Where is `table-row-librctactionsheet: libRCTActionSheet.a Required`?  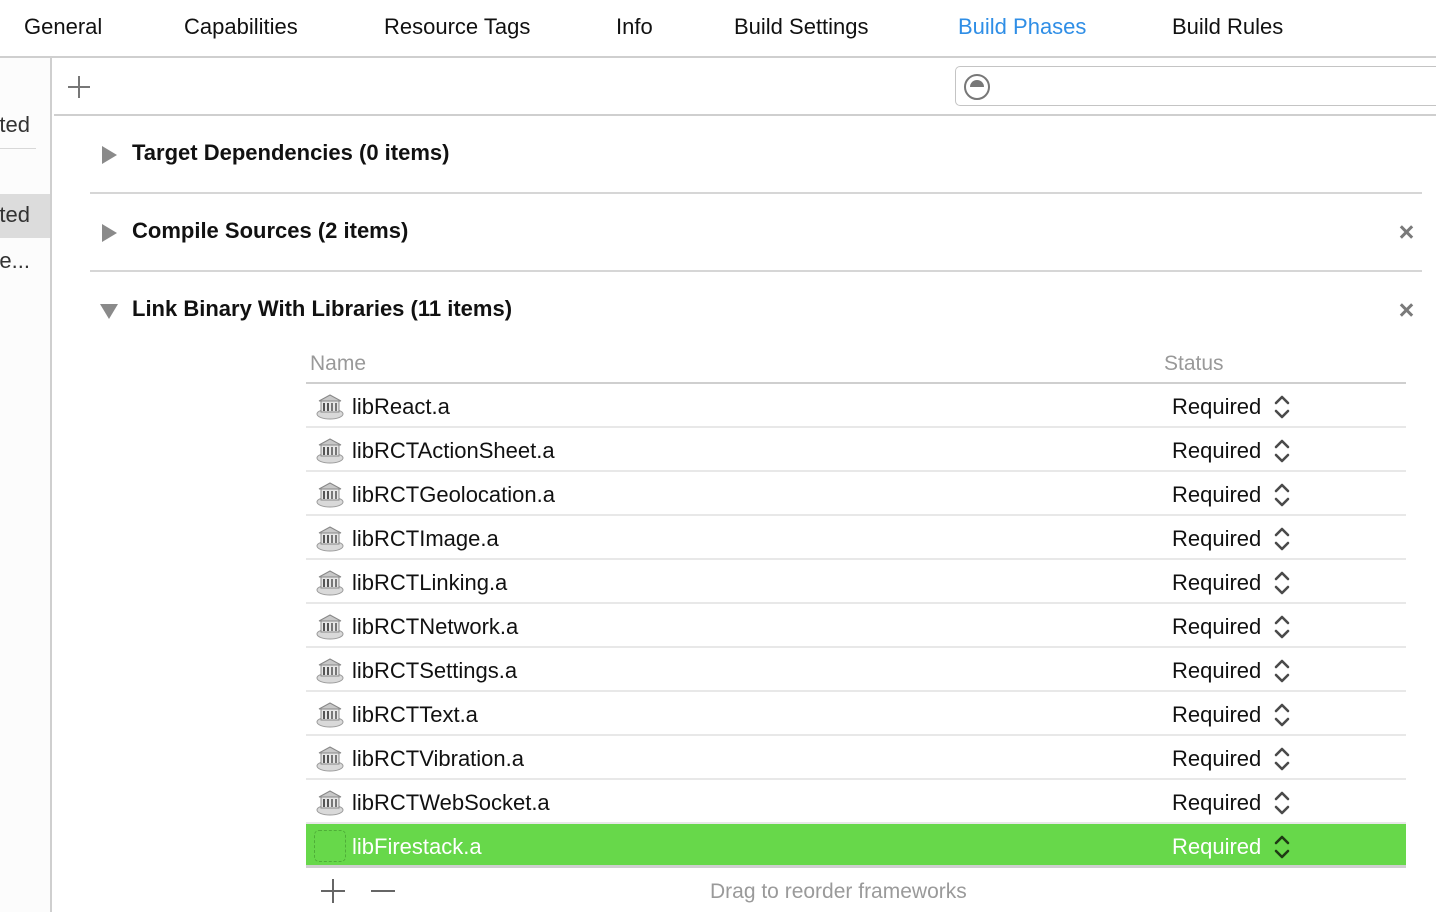 table-row-librctactionsheet: libRCTActionSheet.a Required is located at coordinates (856, 450).